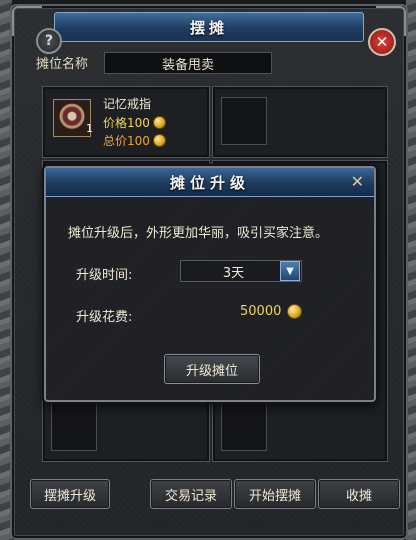  I want to click on item-slot-1: 1 记忆戒指 价格100 总价100, so click(126, 122).